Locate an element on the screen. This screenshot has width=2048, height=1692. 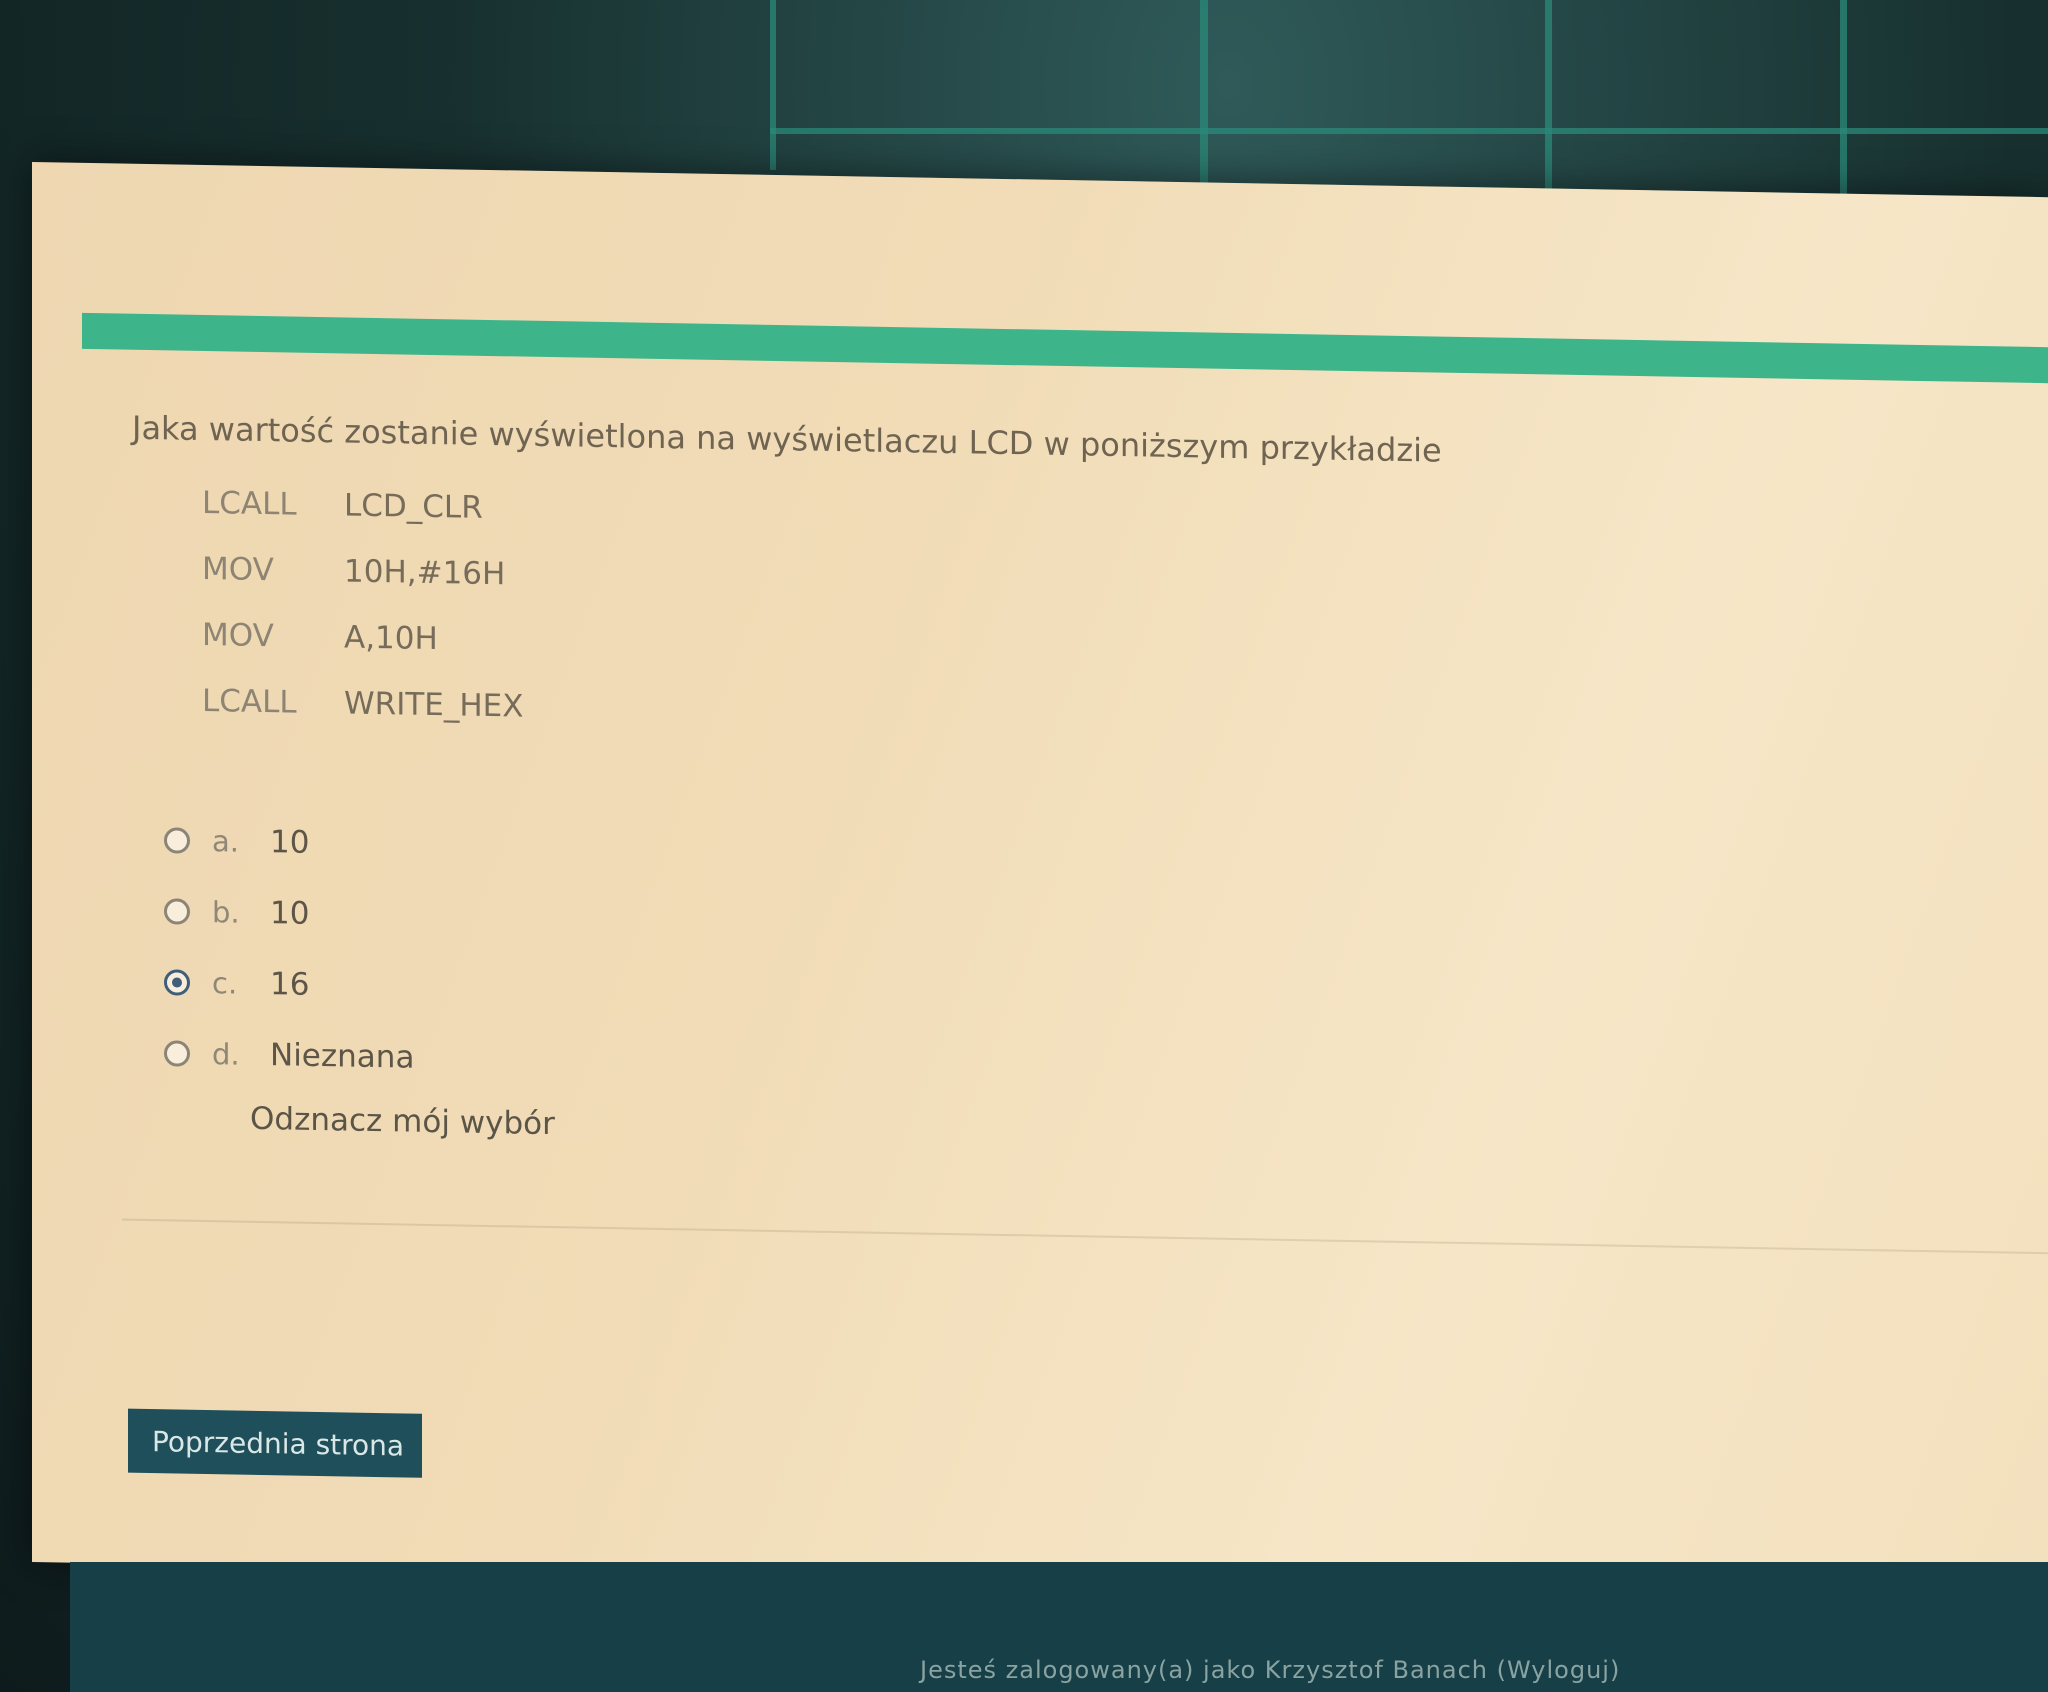
answer-letter: b. is located at coordinates (226, 912).